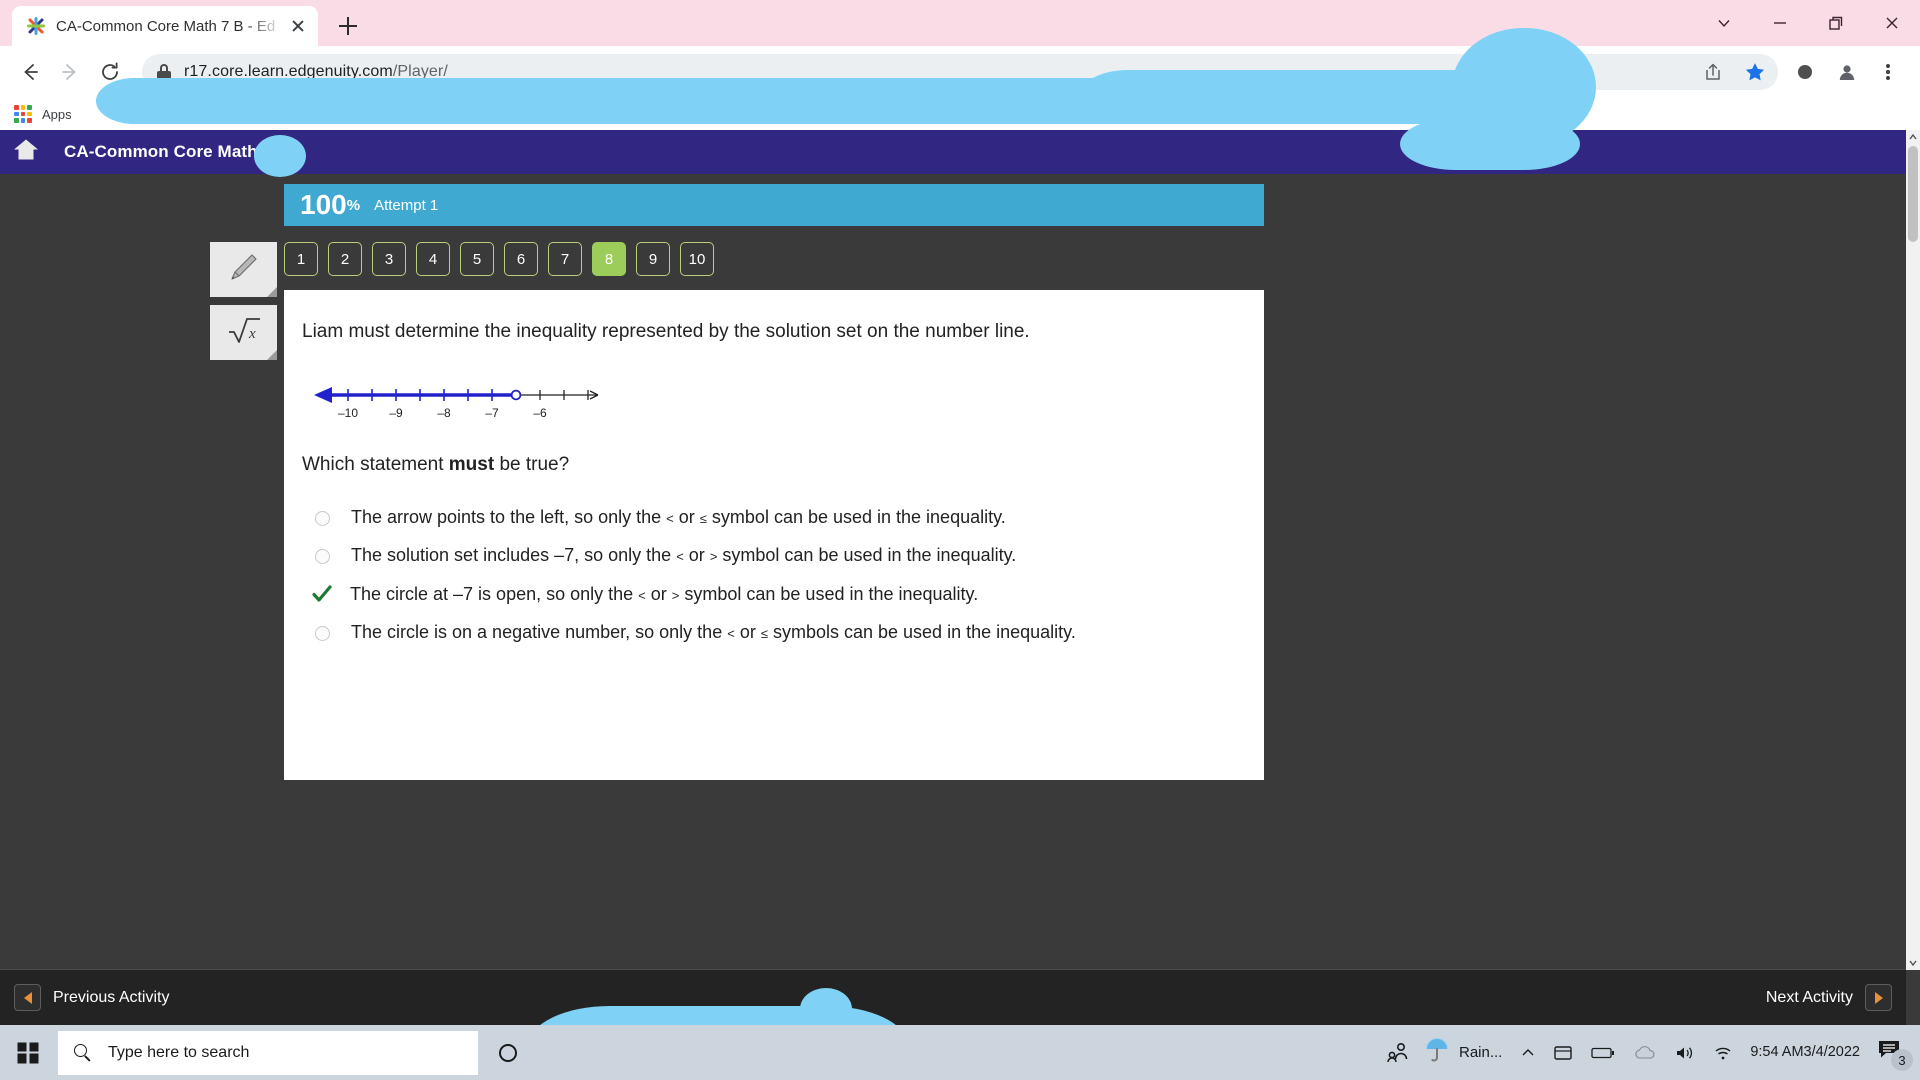  I want to click on question-nav-button-6: 6, so click(521, 259).